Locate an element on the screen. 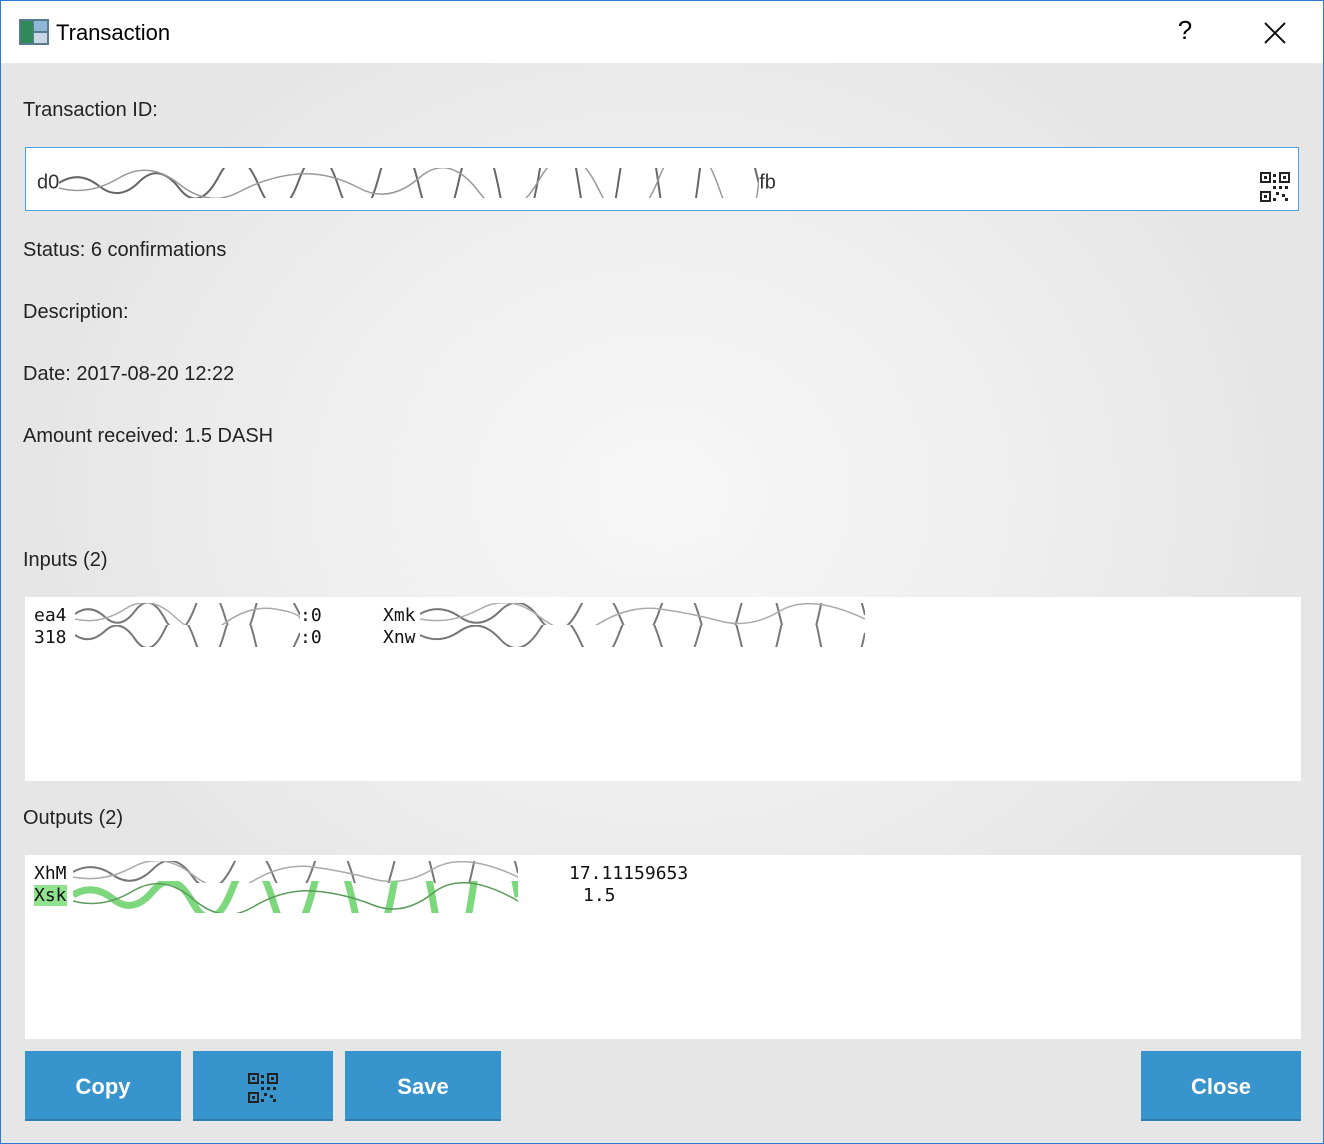 This screenshot has height=1144, width=1324. close-button: Close is located at coordinates (1221, 1086).